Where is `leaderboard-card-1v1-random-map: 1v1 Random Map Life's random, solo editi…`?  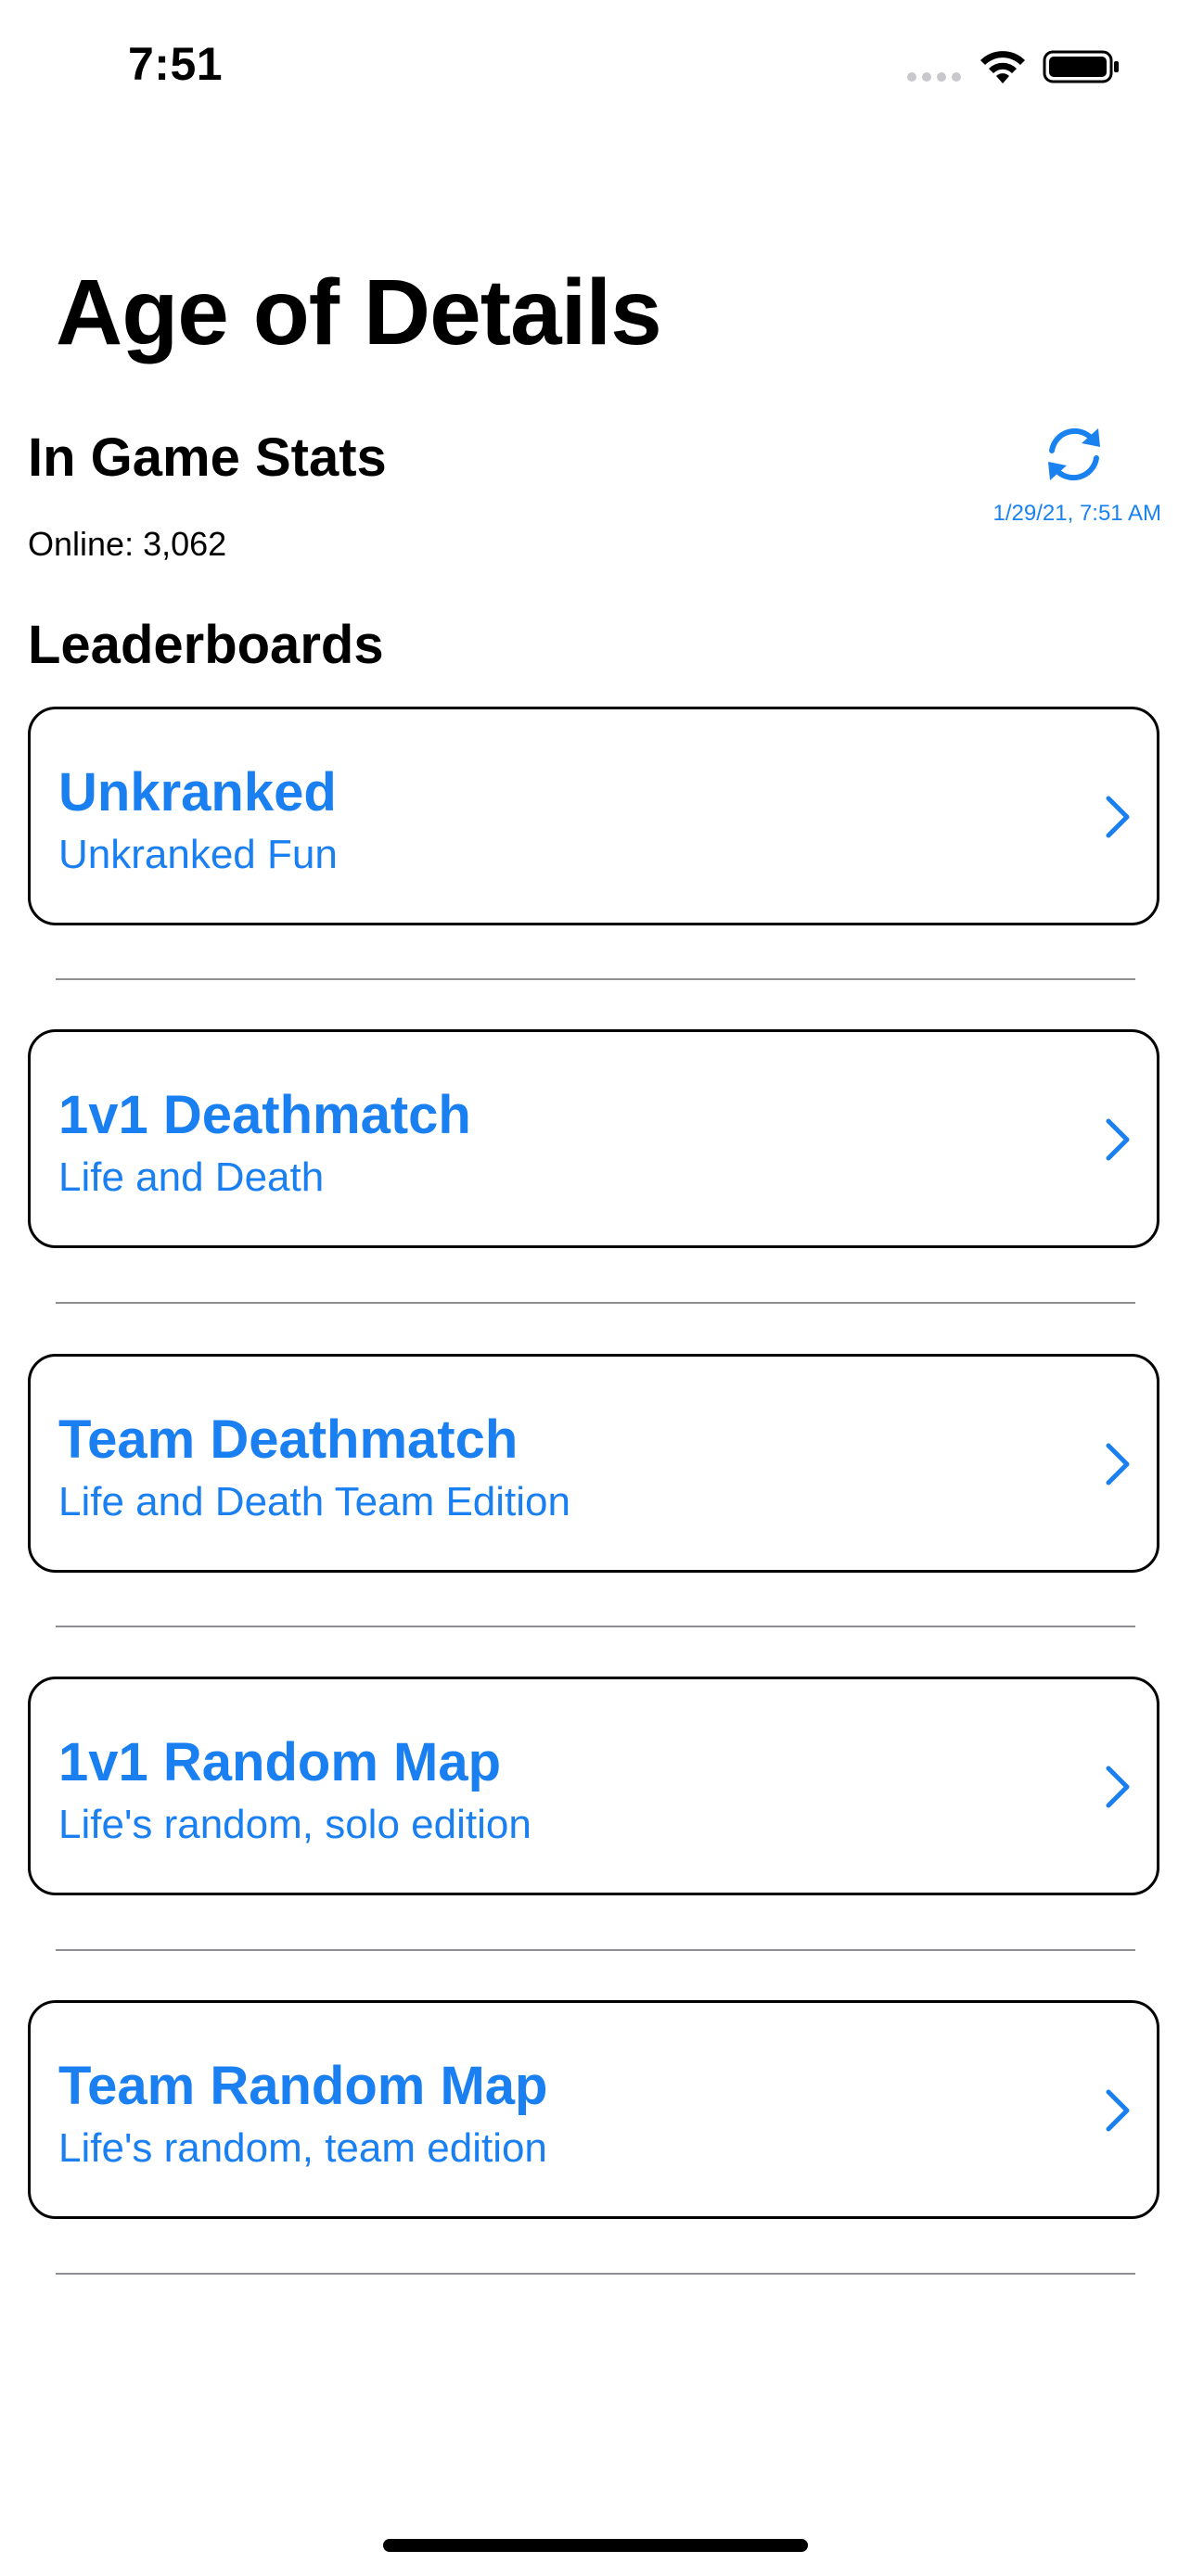
leaderboard-card-1v1-random-map: 1v1 Random Map Life's random, solo editi… is located at coordinates (593, 1786).